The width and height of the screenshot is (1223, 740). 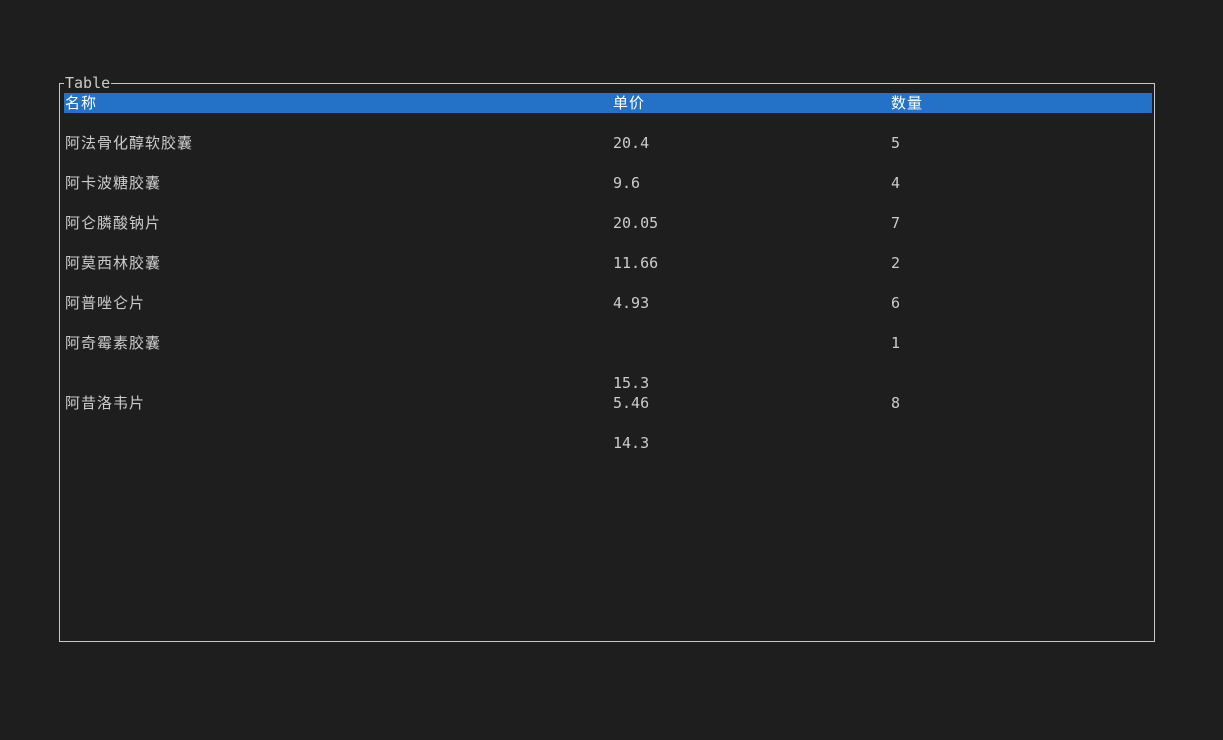 What do you see at coordinates (608, 403) in the screenshot?
I see `table-row: 阿昔洛韦片 5.46 8` at bounding box center [608, 403].